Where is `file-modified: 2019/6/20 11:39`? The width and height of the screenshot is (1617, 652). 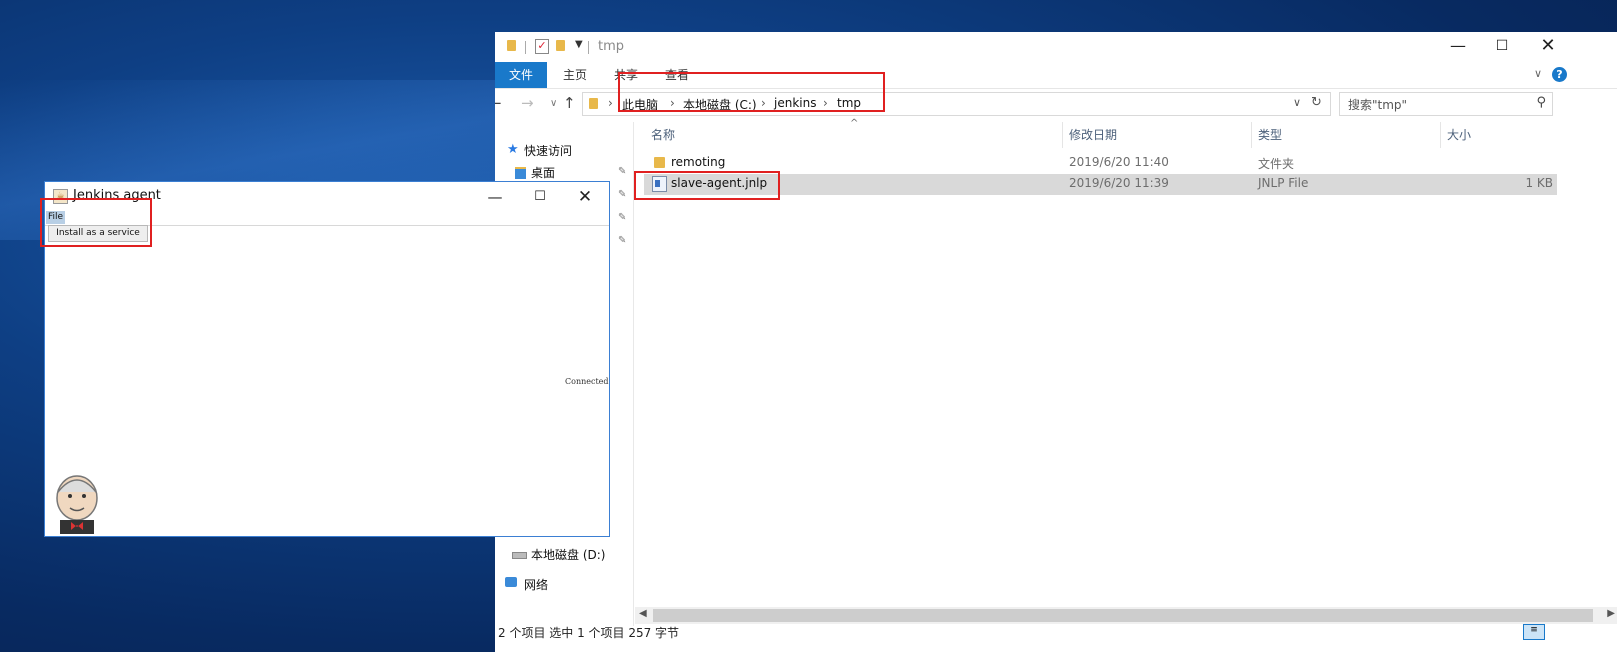 file-modified: 2019/6/20 11:39 is located at coordinates (1119, 183).